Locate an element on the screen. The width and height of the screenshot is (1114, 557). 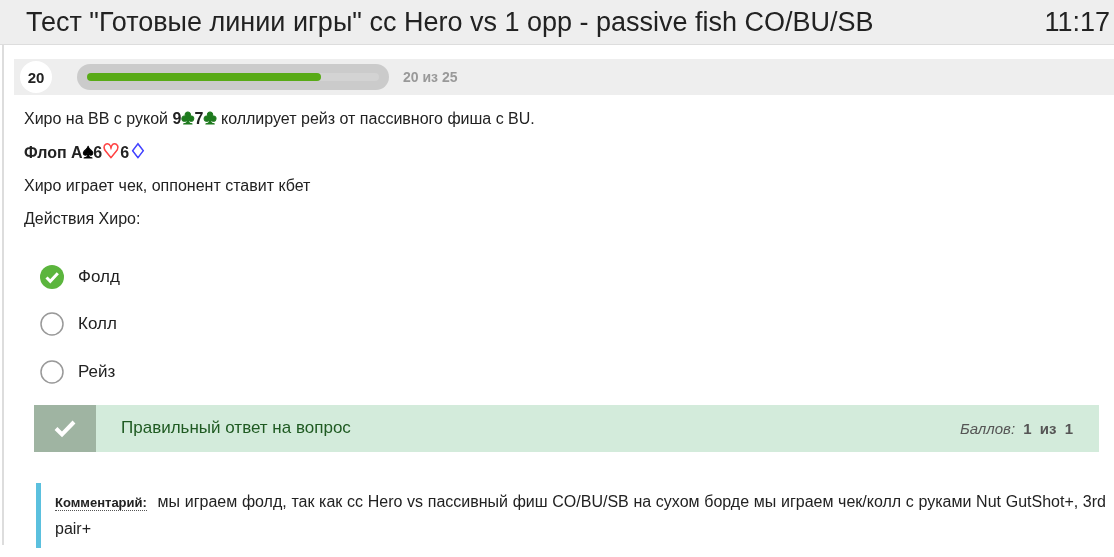
option-label: Колл is located at coordinates (97, 324).